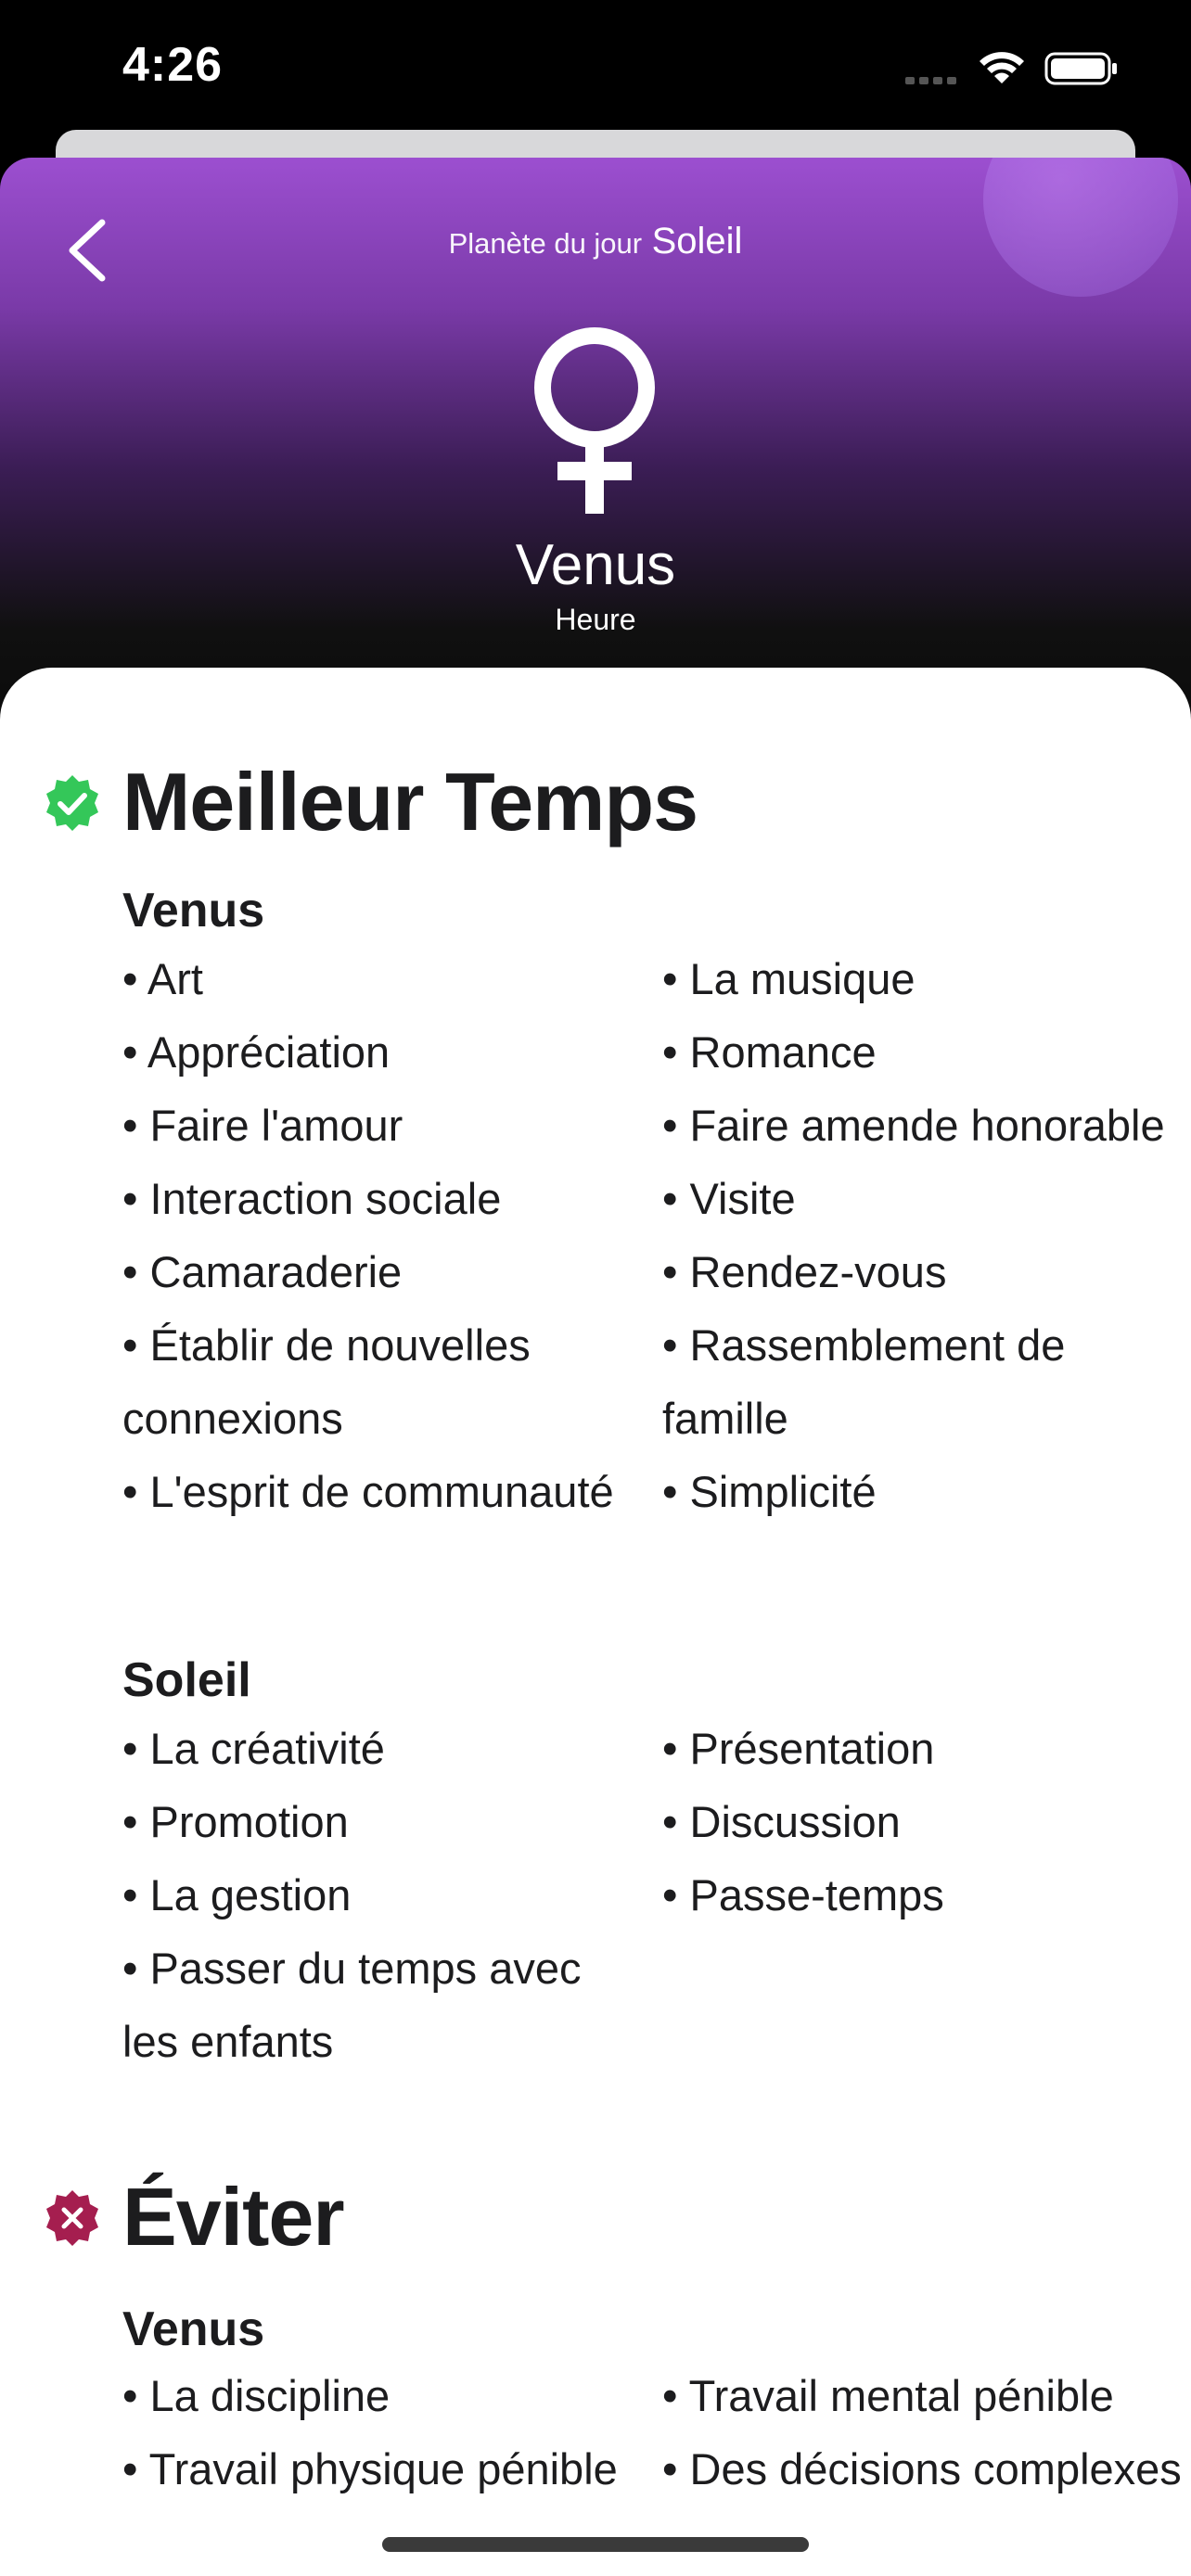  Describe the element at coordinates (769, 1052) in the screenshot. I see `list-item: • Romance` at that location.